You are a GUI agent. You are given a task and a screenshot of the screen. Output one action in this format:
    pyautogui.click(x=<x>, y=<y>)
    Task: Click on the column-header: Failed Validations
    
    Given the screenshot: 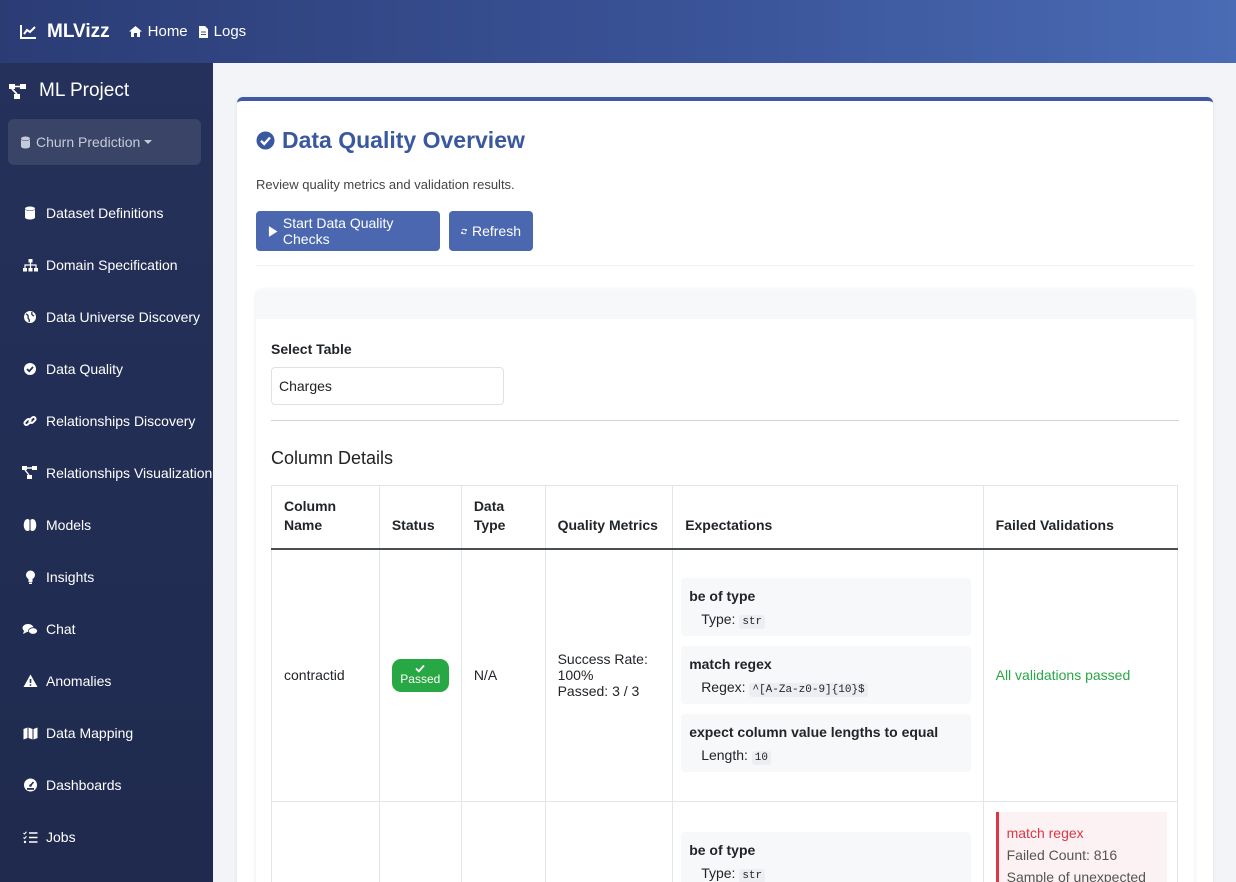 What is the action you would take?
    pyautogui.click(x=1081, y=517)
    